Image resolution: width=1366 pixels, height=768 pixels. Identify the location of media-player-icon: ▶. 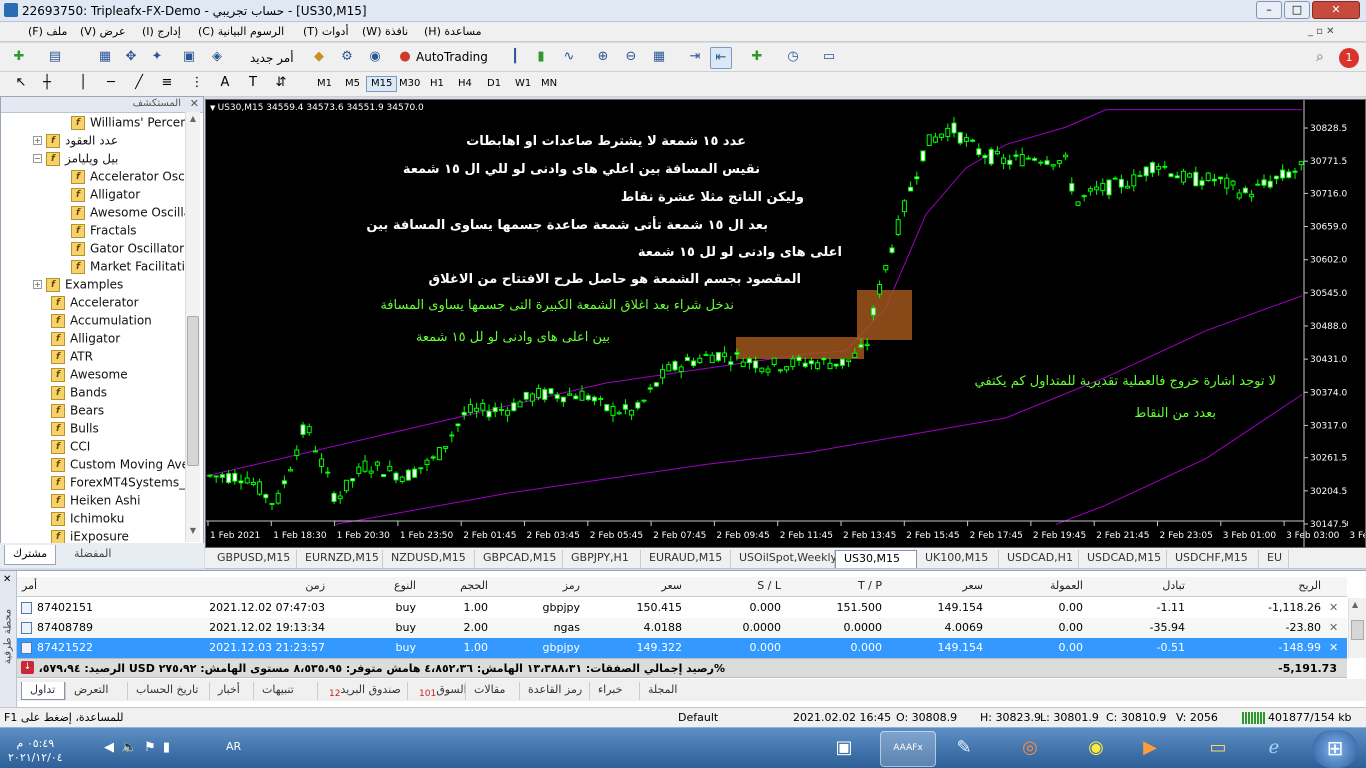
(1150, 749).